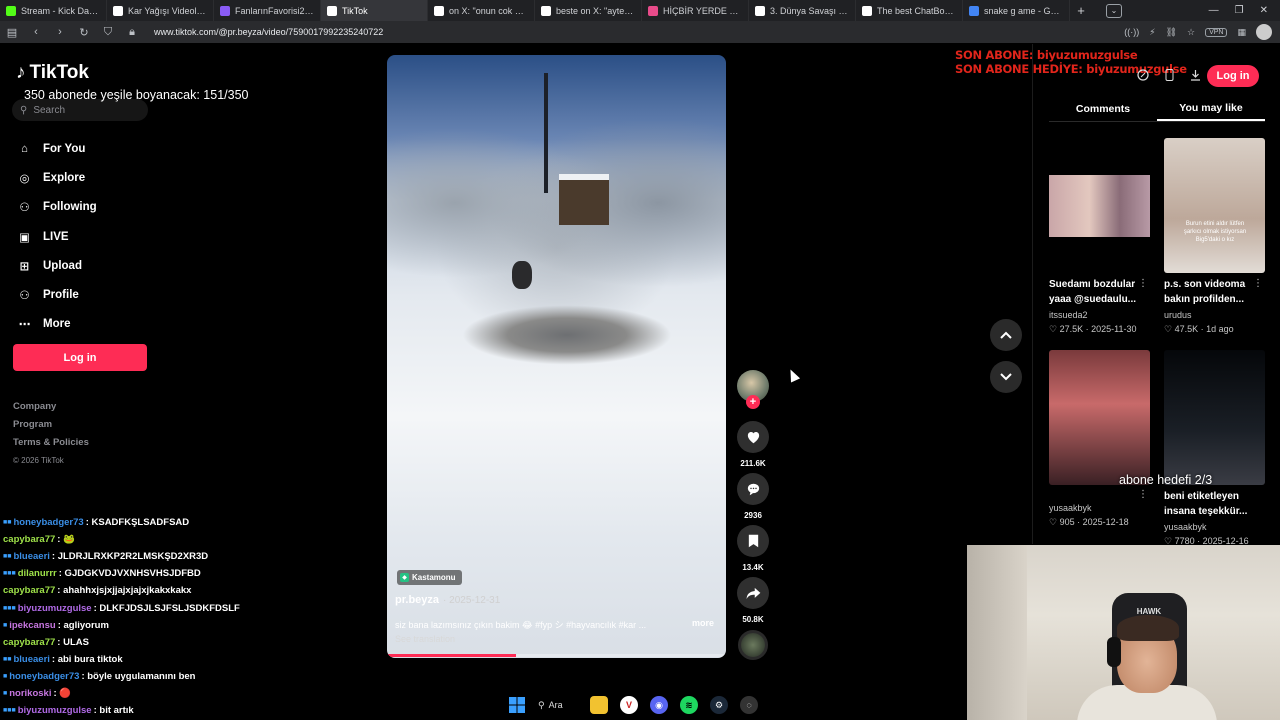 Image resolution: width=1280 pixels, height=720 pixels. Describe the element at coordinates (1152, 32) in the screenshot. I see `translate-icon: ⚡` at that location.